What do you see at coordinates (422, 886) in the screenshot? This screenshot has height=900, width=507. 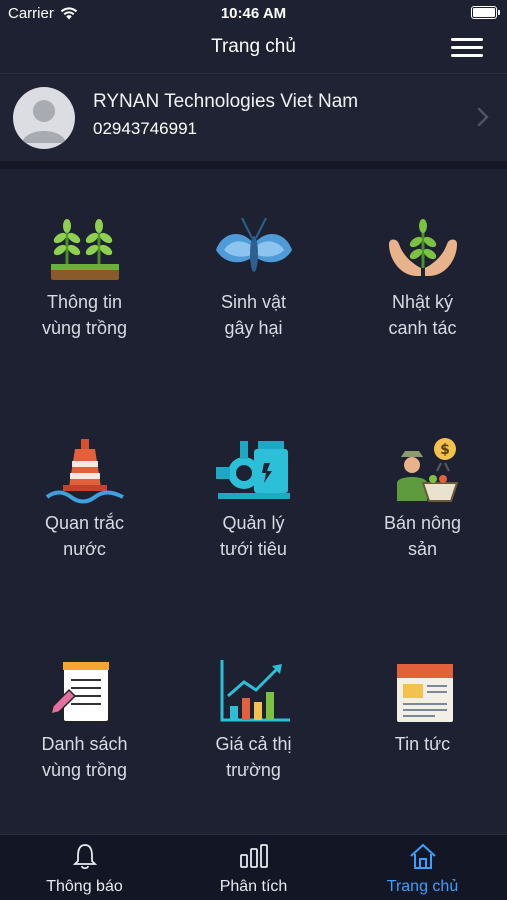 I see `tab-label: Trang chủ` at bounding box center [422, 886].